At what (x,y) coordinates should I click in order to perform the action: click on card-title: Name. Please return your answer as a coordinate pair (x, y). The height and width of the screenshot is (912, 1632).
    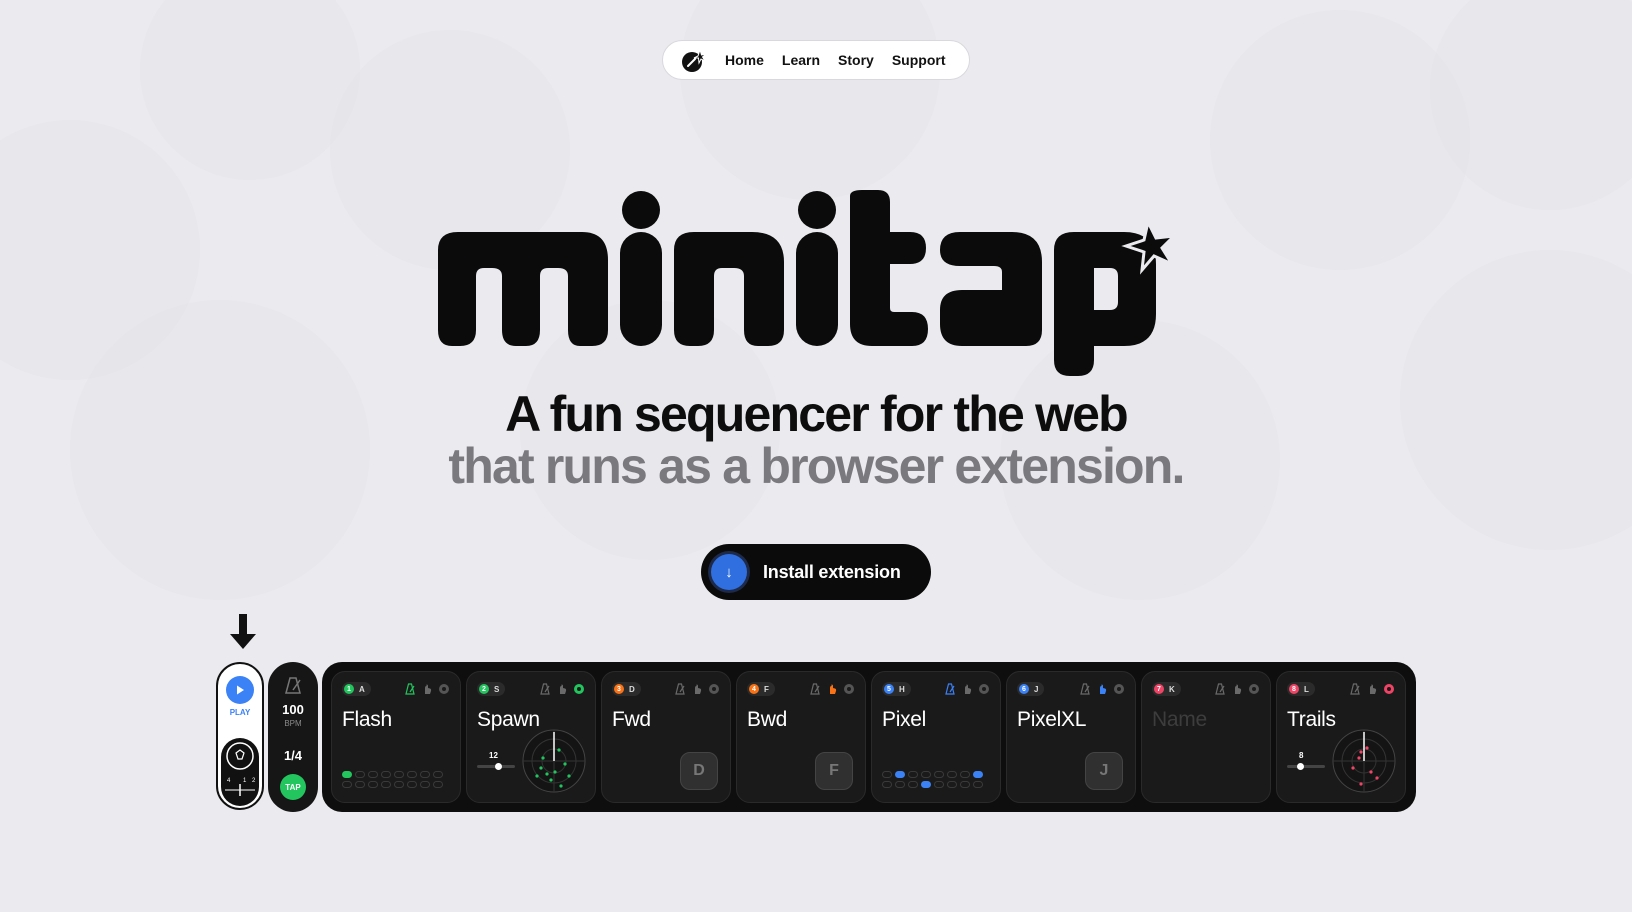
    Looking at the image, I should click on (1179, 720).